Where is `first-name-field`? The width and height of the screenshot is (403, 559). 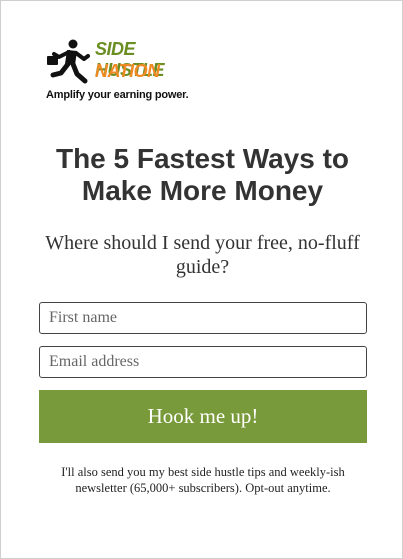 first-name-field is located at coordinates (203, 318).